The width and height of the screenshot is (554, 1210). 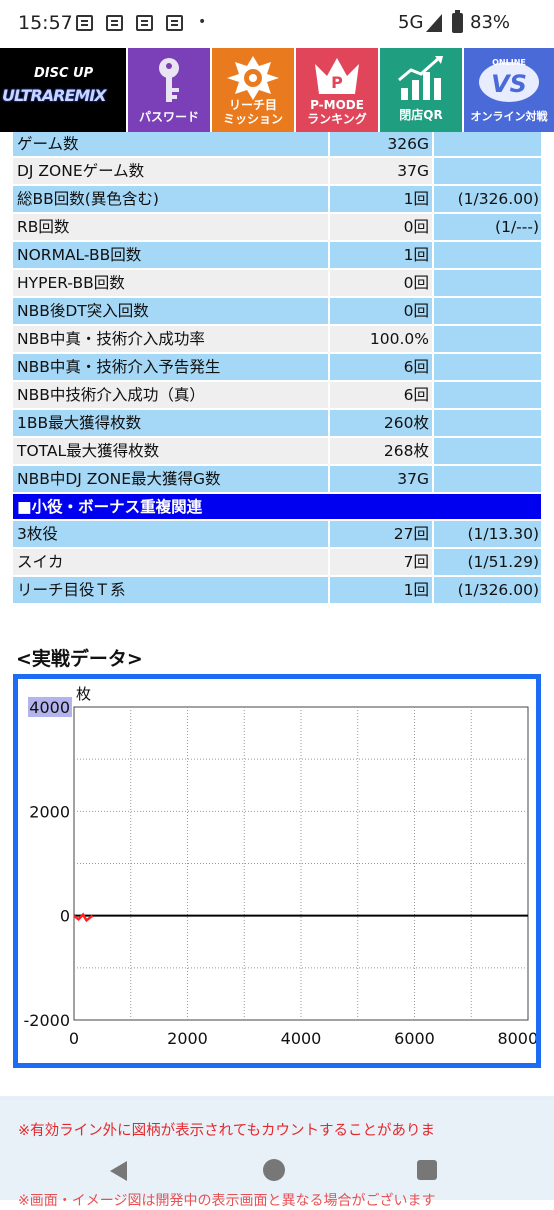 I want to click on reach-mission-button: リーチ目 ミッション, so click(x=252, y=90).